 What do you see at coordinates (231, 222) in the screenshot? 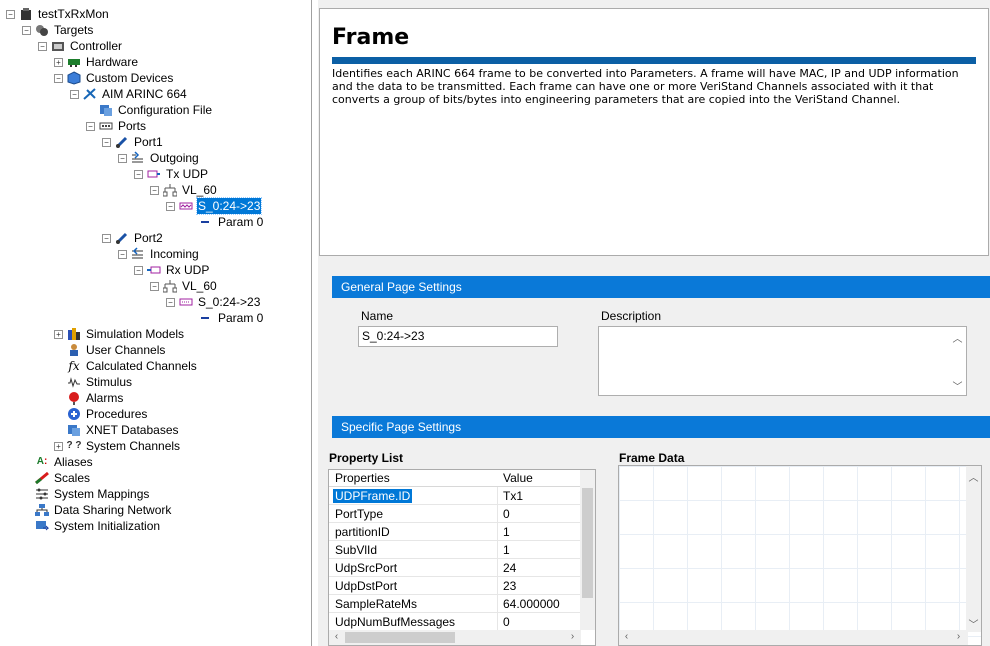
I see `tree-node-param-a: Param 0` at bounding box center [231, 222].